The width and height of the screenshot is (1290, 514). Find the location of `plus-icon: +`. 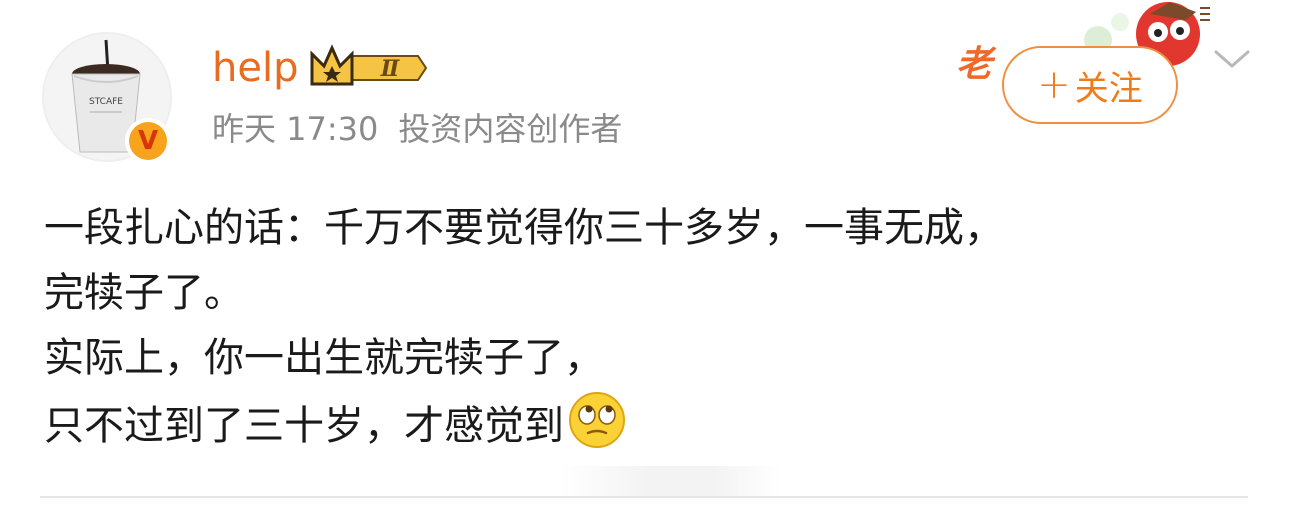

plus-icon: + is located at coordinates (1054, 85).